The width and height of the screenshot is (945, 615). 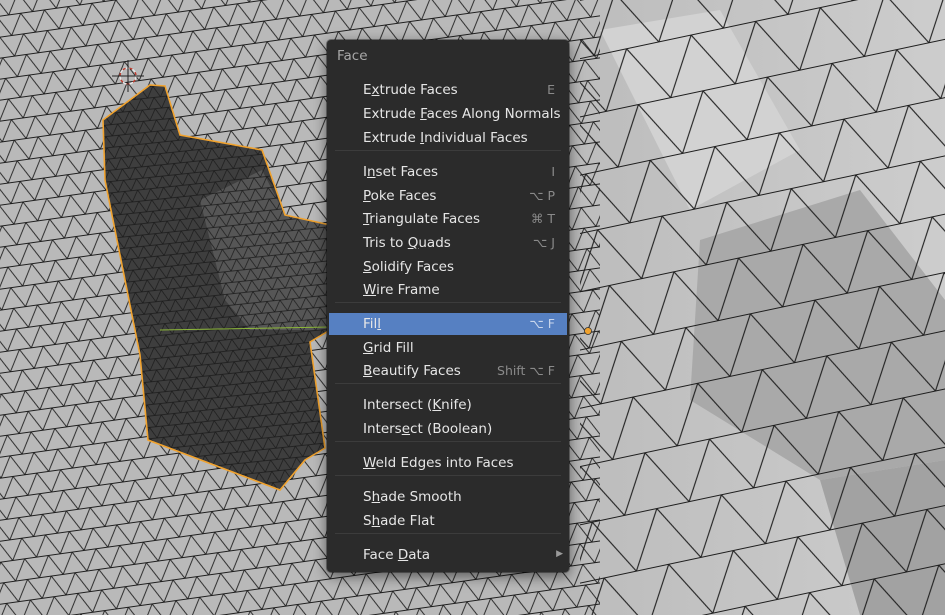 I want to click on menu-item-label: Extrude Faces, so click(x=410, y=90).